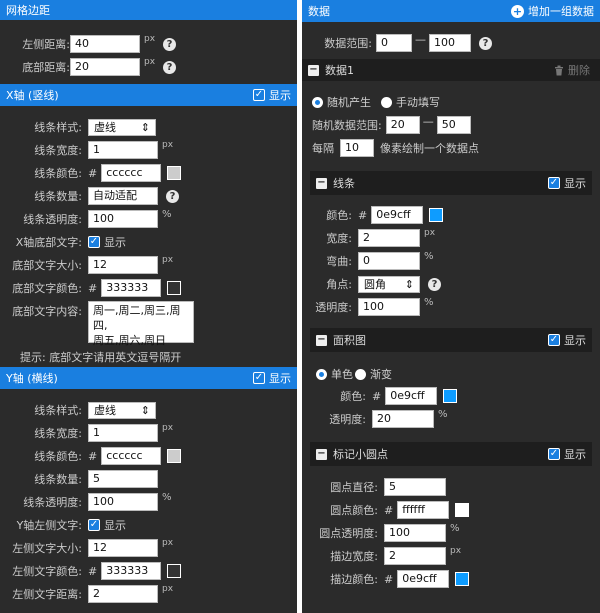 The image size is (600, 613). Describe the element at coordinates (272, 378) in the screenshot. I see `y-axis-show-toggle: ✓ 显示` at that location.